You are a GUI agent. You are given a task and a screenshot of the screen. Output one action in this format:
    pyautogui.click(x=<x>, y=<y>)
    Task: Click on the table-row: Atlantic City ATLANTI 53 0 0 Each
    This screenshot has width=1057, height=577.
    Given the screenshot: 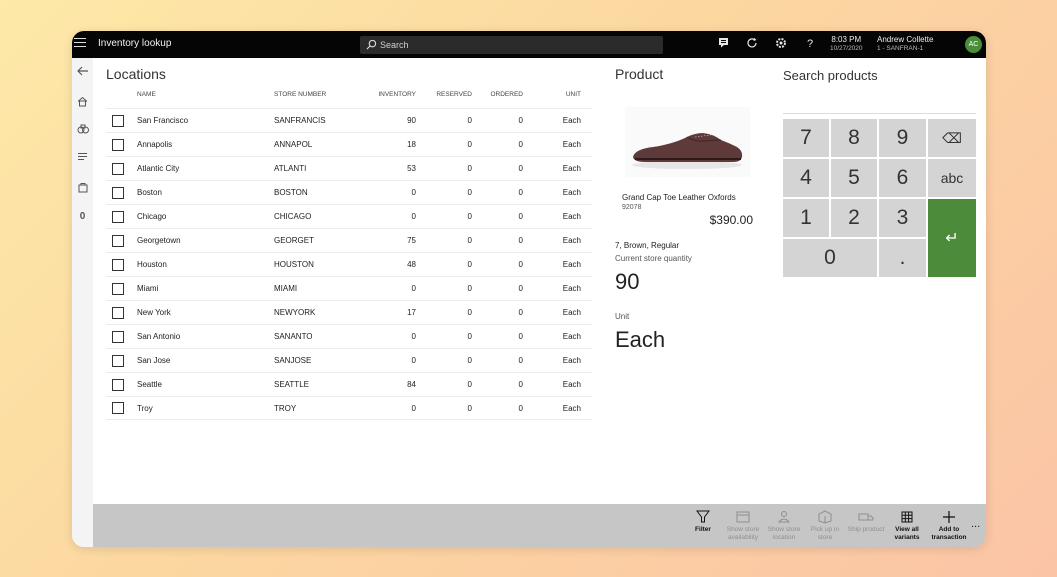 What is the action you would take?
    pyautogui.click(x=349, y=168)
    